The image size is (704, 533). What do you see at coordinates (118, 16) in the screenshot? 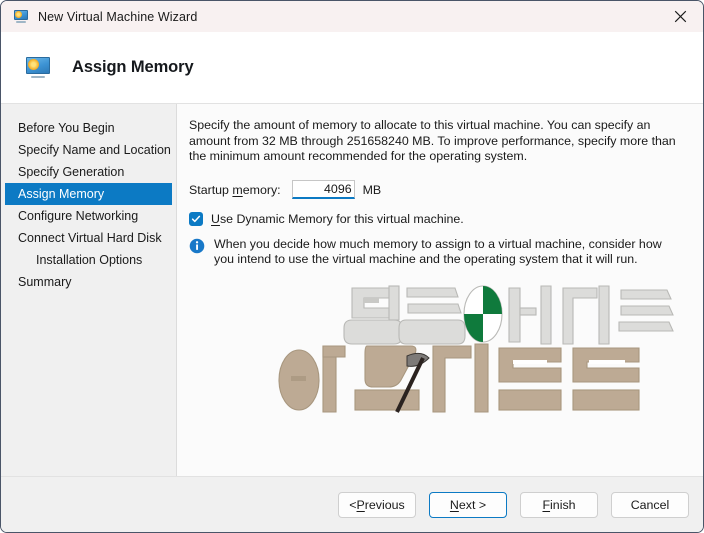
I see `window-title: New Virtual Machine Wizard` at bounding box center [118, 16].